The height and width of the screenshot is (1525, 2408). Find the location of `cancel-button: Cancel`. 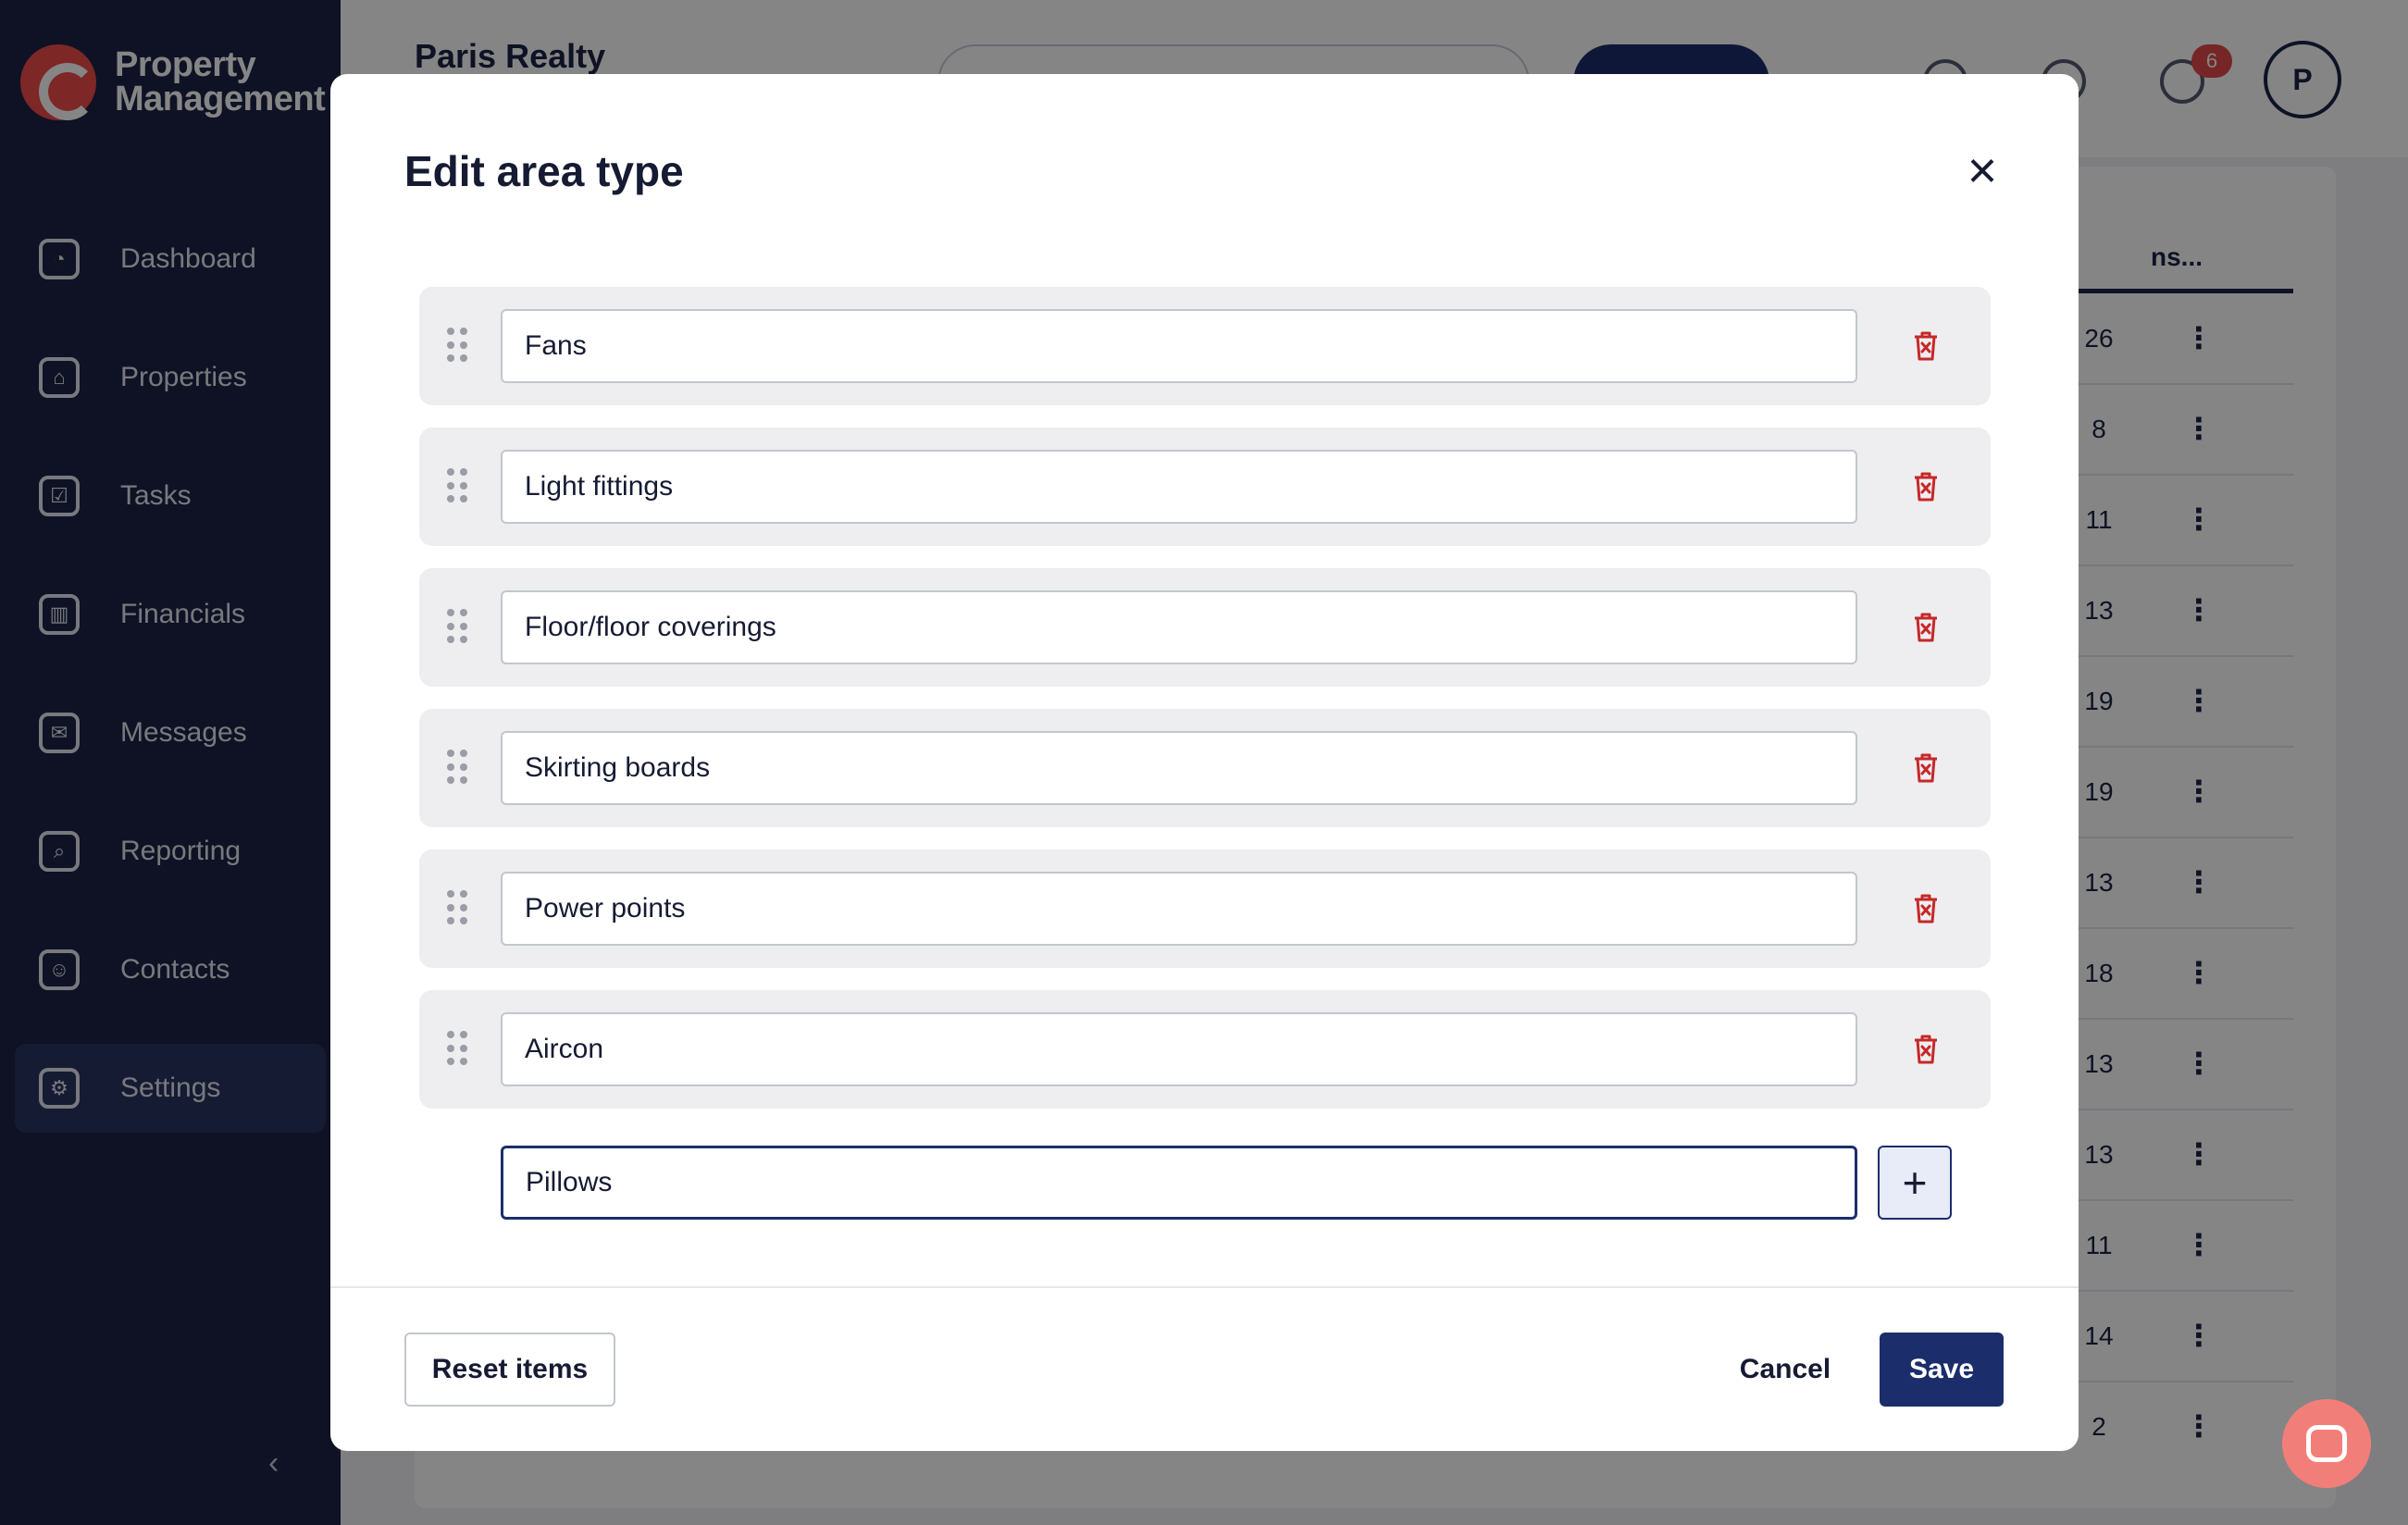

cancel-button: Cancel is located at coordinates (1785, 1370).